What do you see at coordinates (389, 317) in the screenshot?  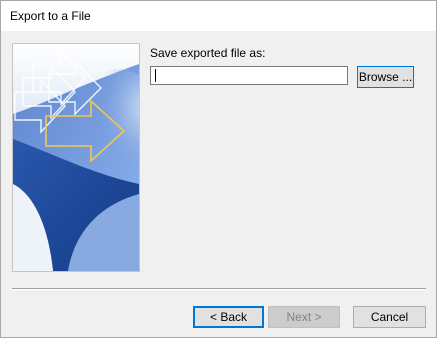 I see `cancel-button: Cancel` at bounding box center [389, 317].